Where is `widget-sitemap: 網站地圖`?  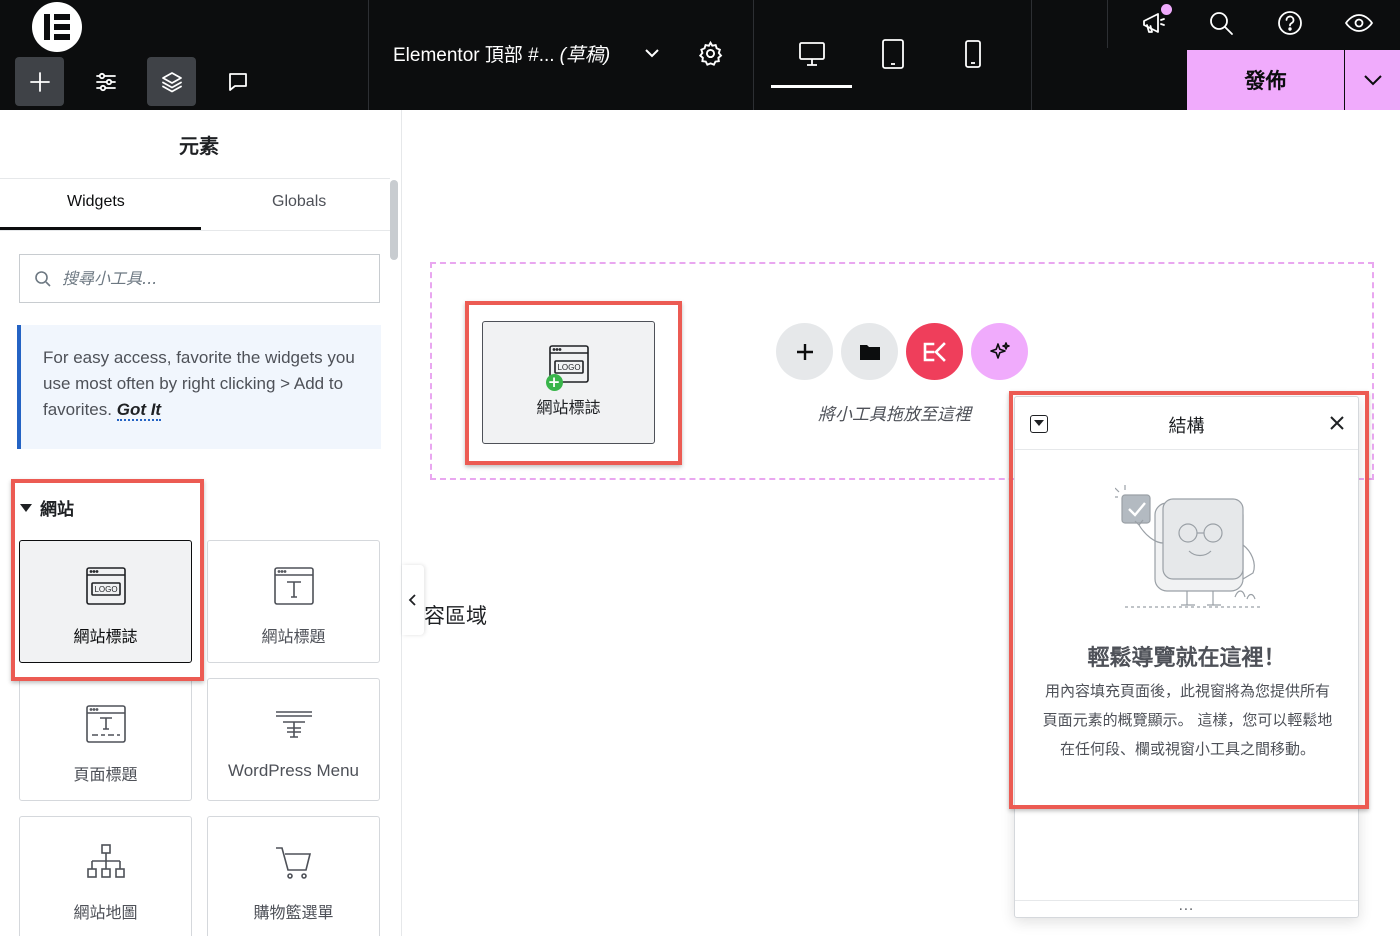 widget-sitemap: 網站地圖 is located at coordinates (105, 876).